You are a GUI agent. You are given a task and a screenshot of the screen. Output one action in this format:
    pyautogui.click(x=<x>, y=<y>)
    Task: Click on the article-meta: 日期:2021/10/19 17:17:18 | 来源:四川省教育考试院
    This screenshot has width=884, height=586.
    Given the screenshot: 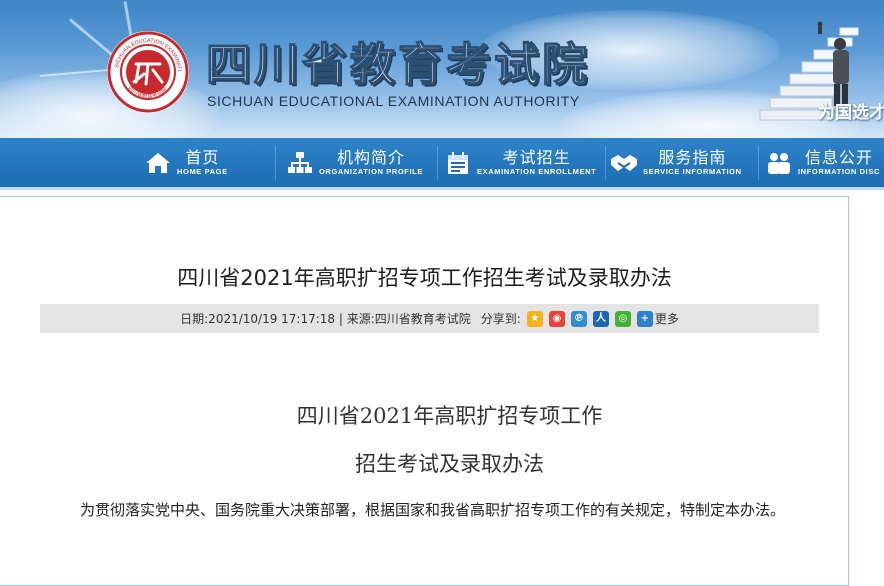 What is the action you would take?
    pyautogui.click(x=325, y=319)
    